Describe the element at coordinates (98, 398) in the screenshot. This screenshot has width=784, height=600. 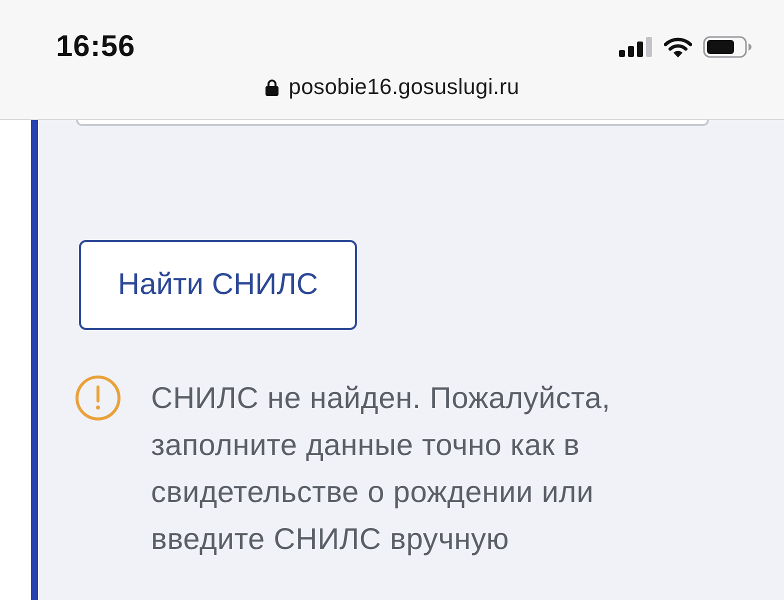
I see `warning-icon` at that location.